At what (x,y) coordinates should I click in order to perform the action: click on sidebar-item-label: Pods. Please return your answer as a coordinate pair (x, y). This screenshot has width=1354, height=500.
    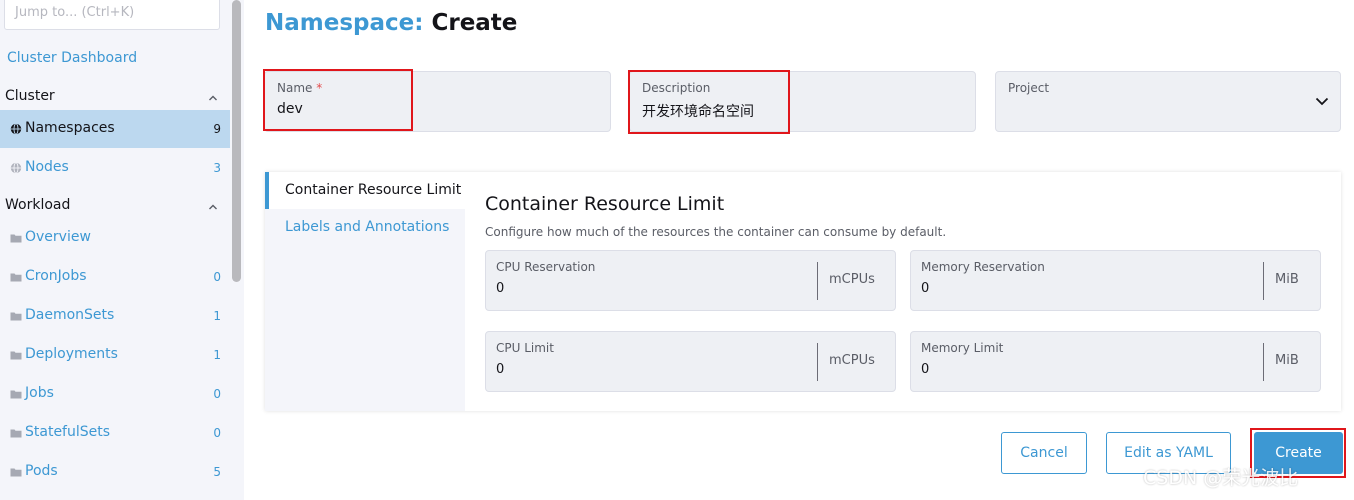
    Looking at the image, I should click on (41, 471).